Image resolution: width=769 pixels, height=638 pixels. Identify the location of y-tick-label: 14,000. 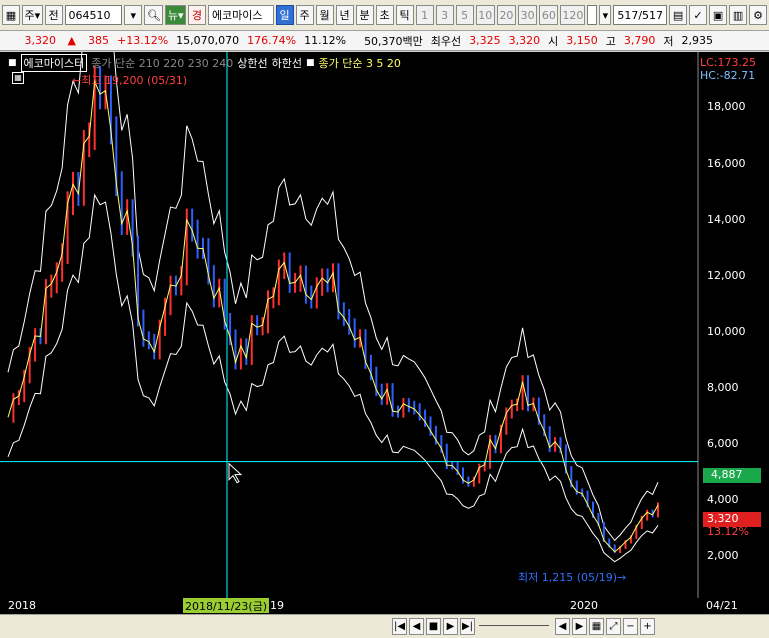
(726, 219).